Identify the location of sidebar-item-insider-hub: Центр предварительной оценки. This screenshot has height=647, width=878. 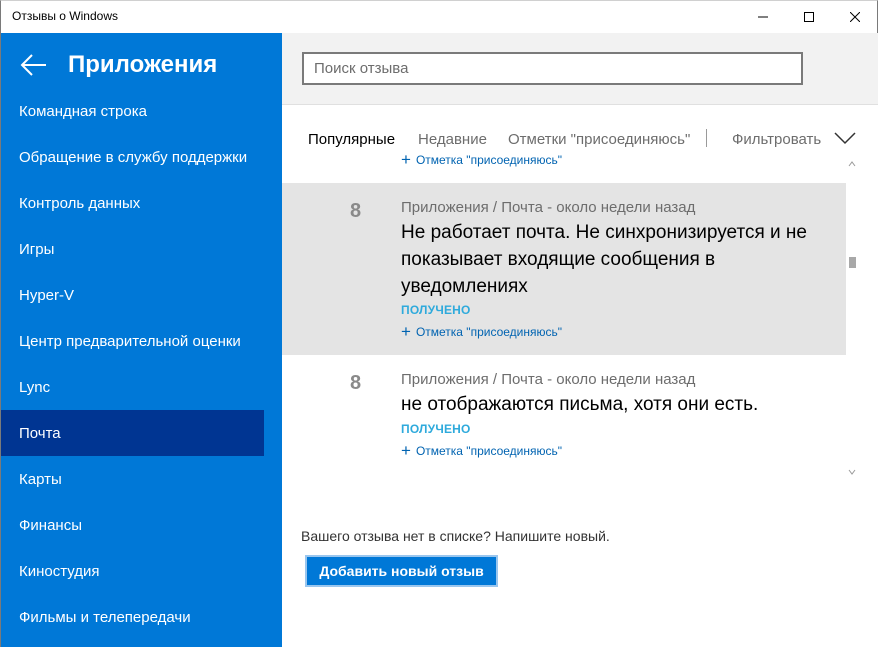
(132, 341).